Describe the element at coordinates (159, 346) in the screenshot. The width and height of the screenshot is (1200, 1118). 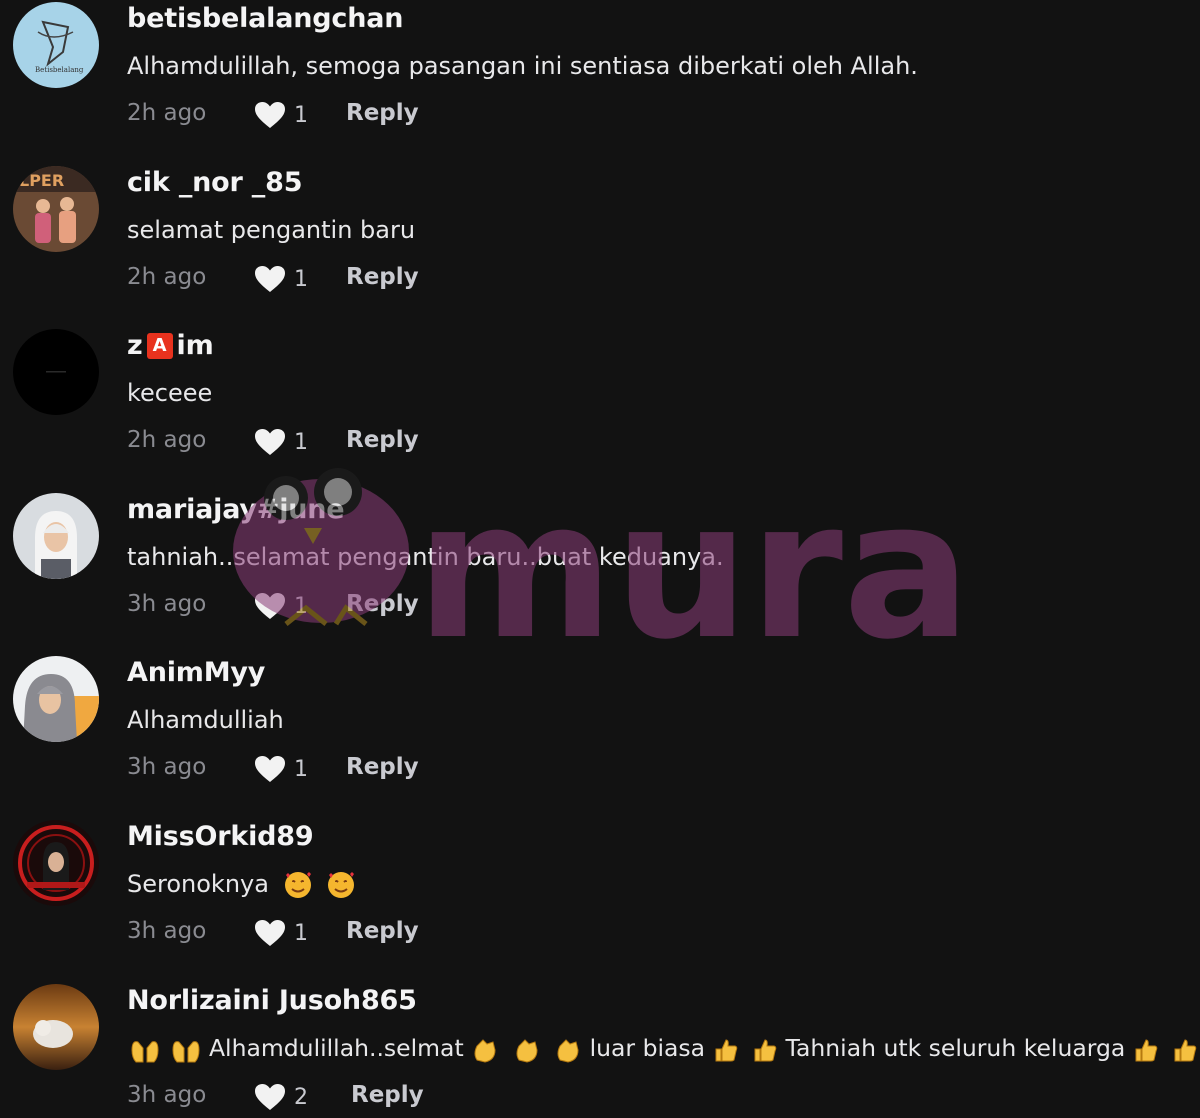
I see `letter-badge: A` at that location.